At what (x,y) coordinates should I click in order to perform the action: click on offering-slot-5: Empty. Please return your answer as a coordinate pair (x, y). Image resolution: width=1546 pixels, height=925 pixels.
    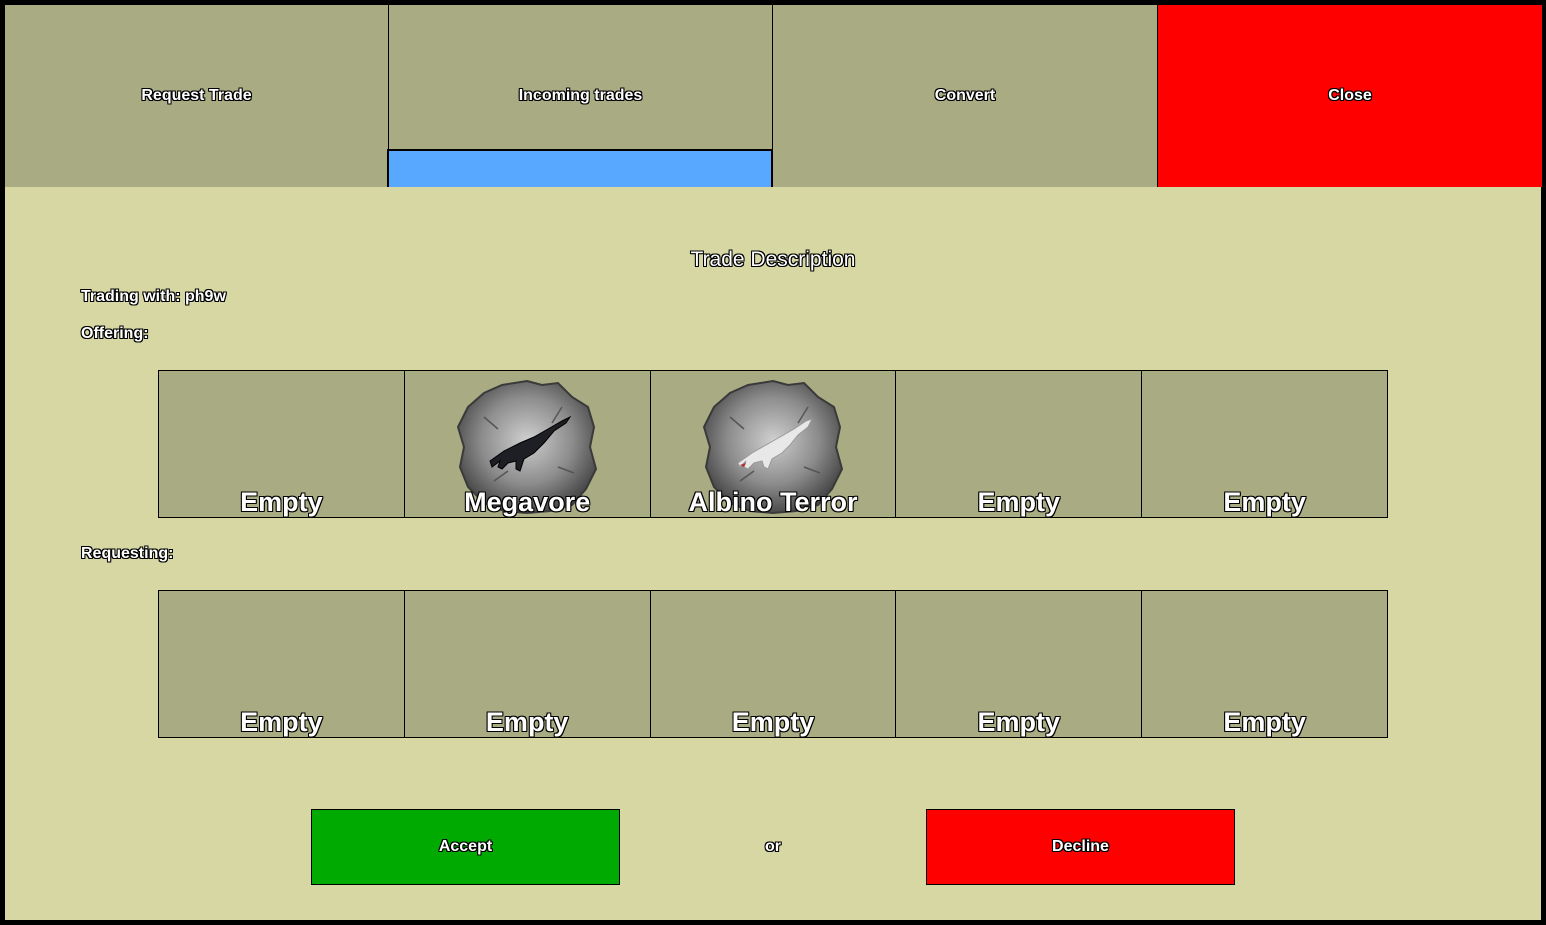
    Looking at the image, I should click on (1264, 444).